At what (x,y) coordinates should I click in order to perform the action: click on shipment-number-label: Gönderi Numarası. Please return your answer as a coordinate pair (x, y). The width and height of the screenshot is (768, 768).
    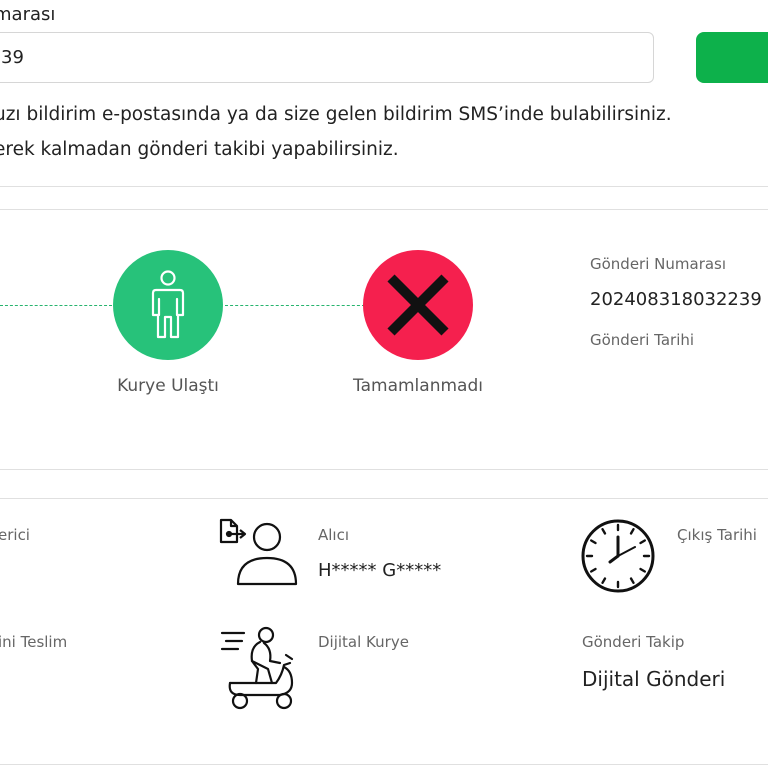
    Looking at the image, I should click on (658, 264).